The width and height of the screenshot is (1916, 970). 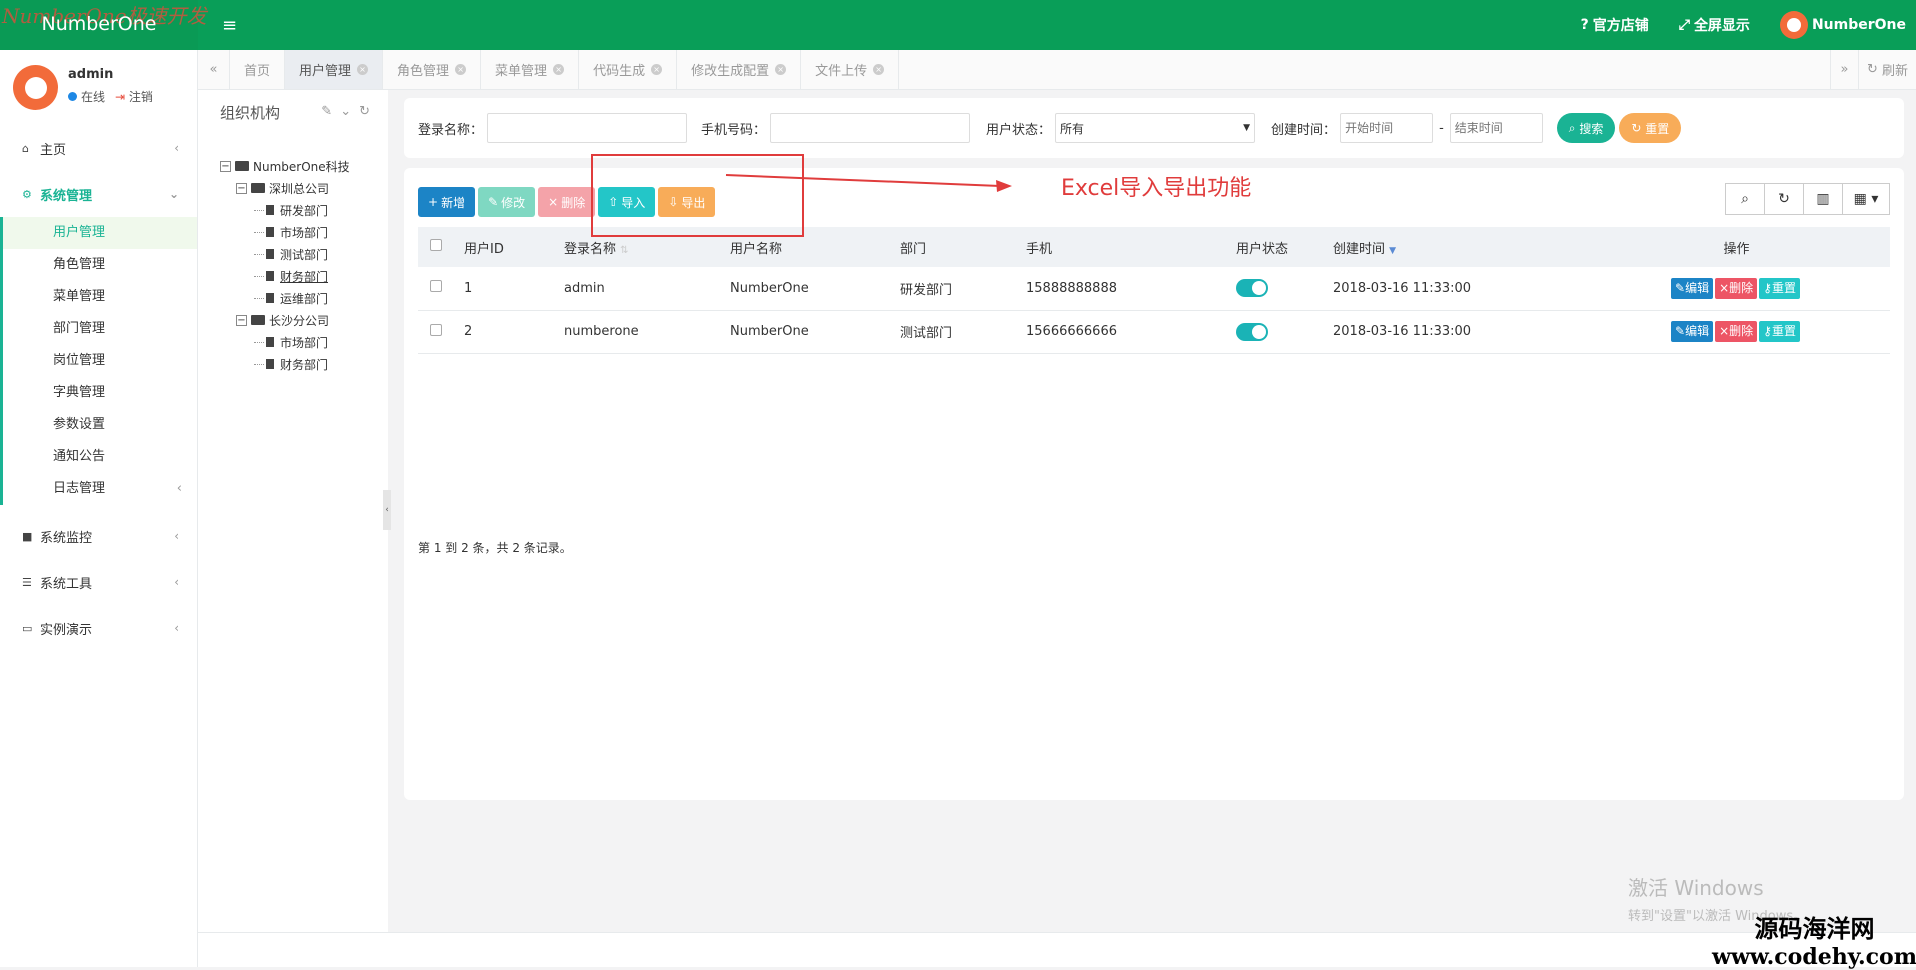 What do you see at coordinates (1057, 949) in the screenshot?
I see `footer` at bounding box center [1057, 949].